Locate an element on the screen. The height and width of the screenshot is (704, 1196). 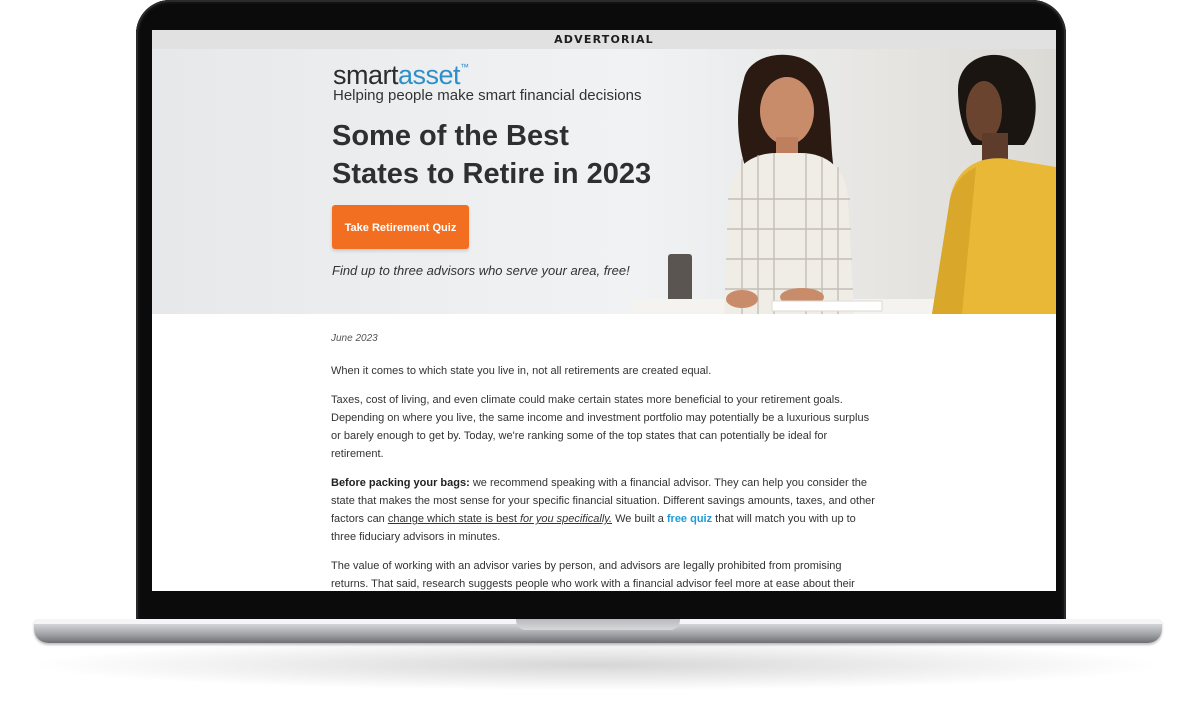
underline-italic-text: for you specifically. is located at coordinates (566, 519).